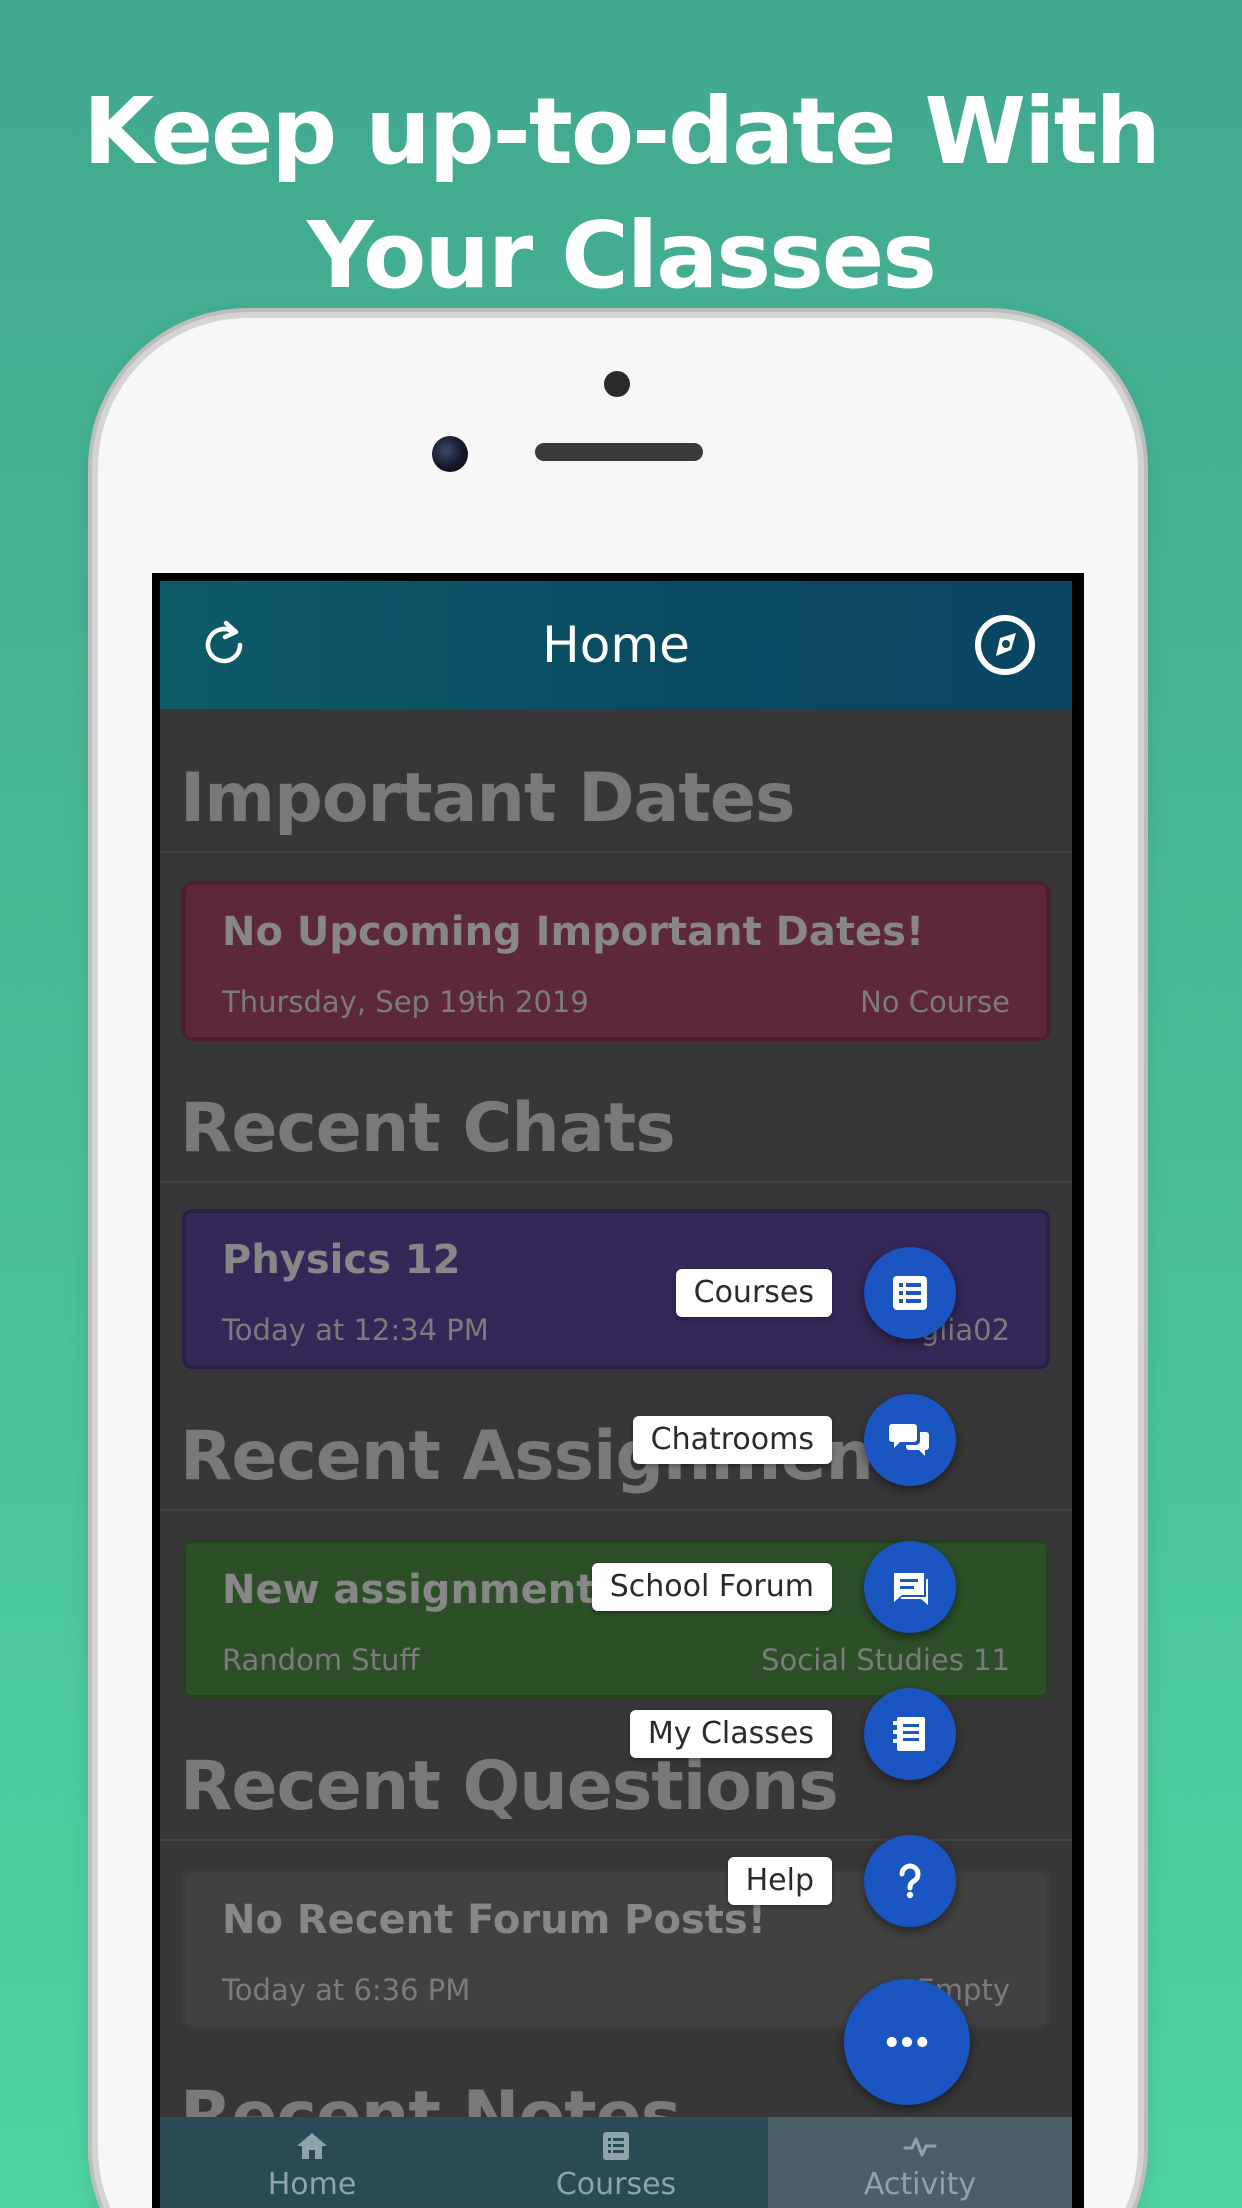  Describe the element at coordinates (779, 1881) in the screenshot. I see `fab-label-help: Help` at that location.